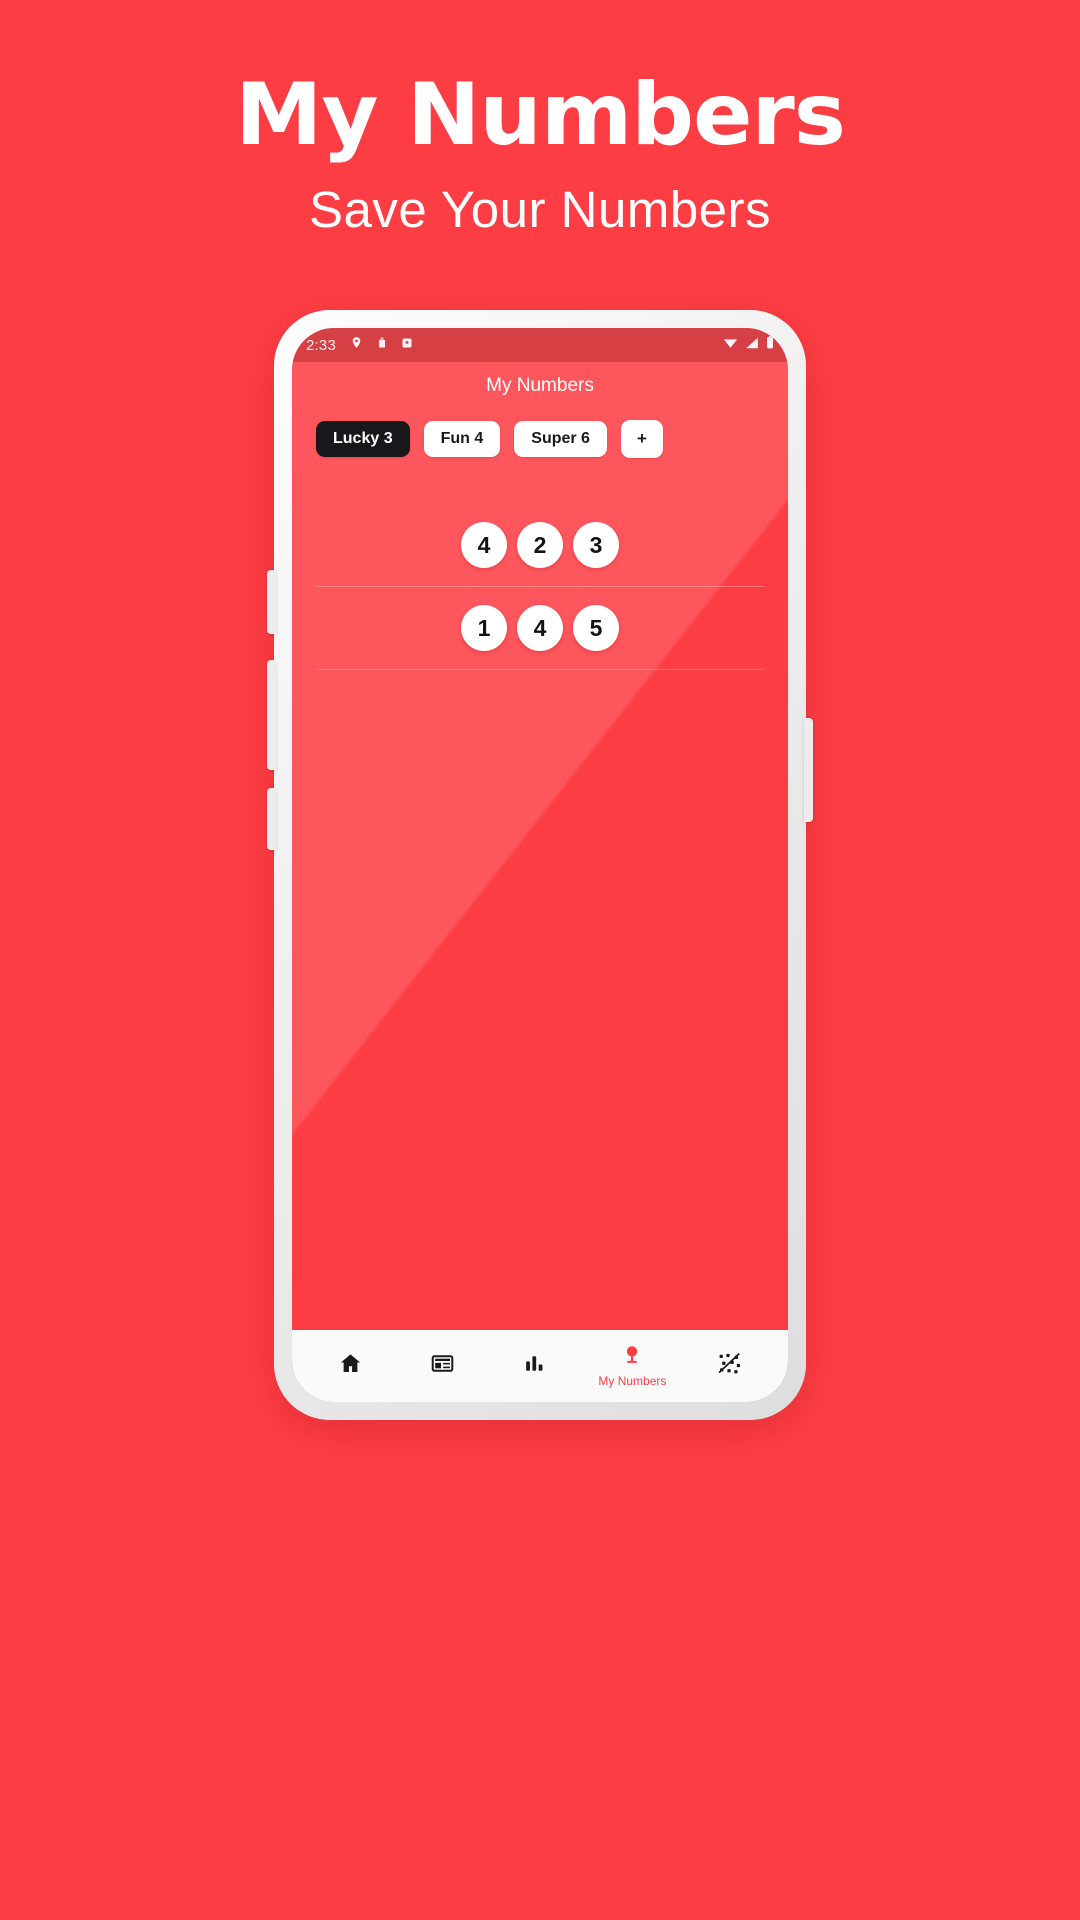  I want to click on nav-item-news, so click(443, 1366).